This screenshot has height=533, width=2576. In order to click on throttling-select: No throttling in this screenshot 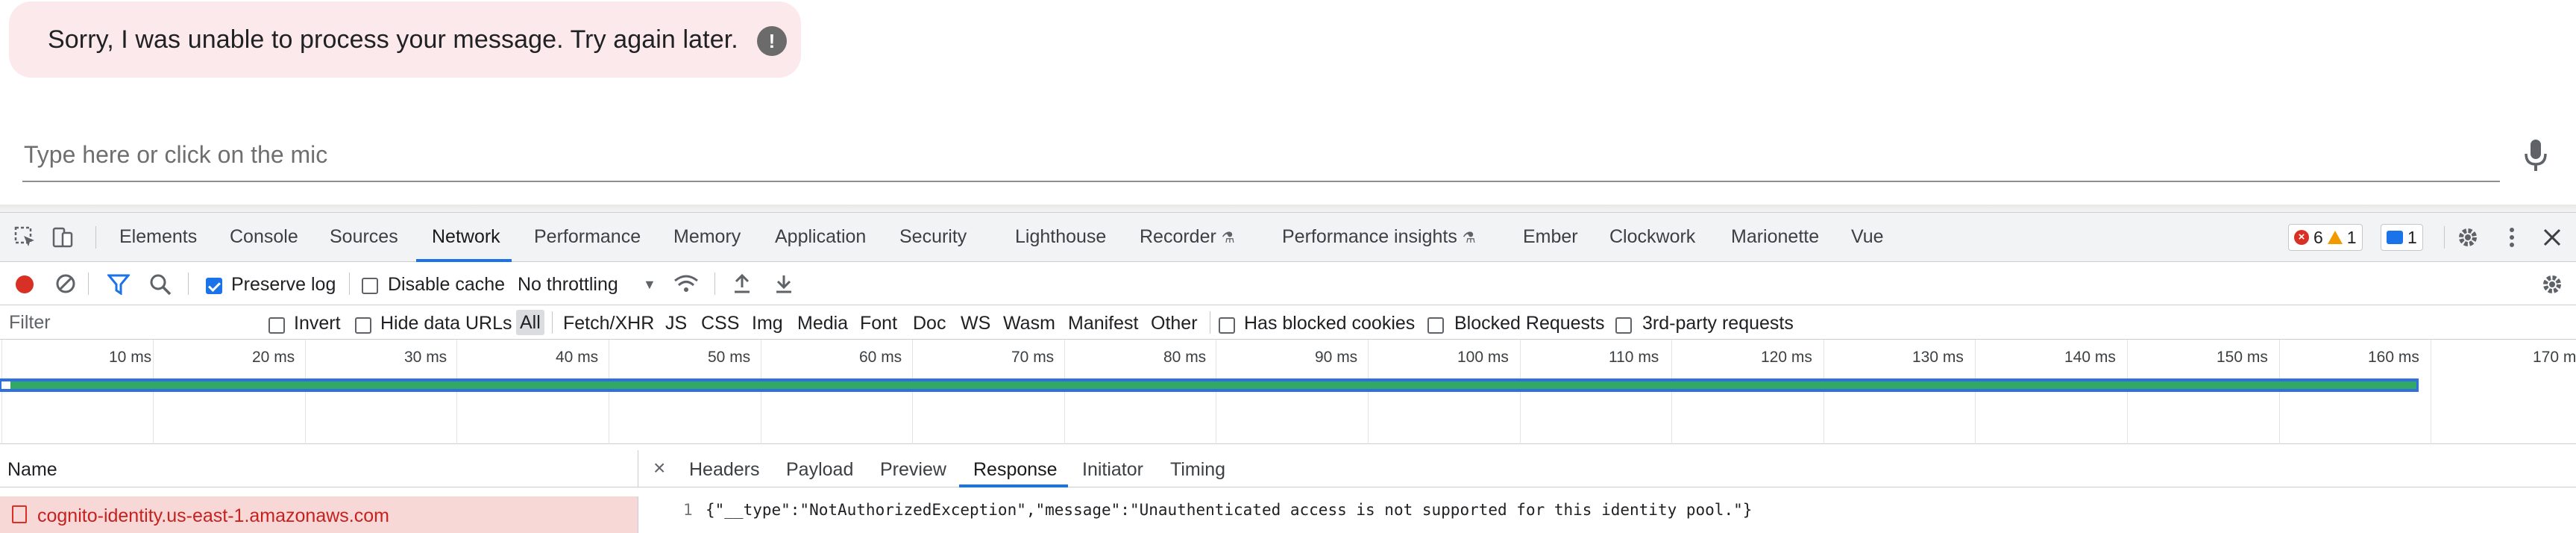, I will do `click(568, 285)`.